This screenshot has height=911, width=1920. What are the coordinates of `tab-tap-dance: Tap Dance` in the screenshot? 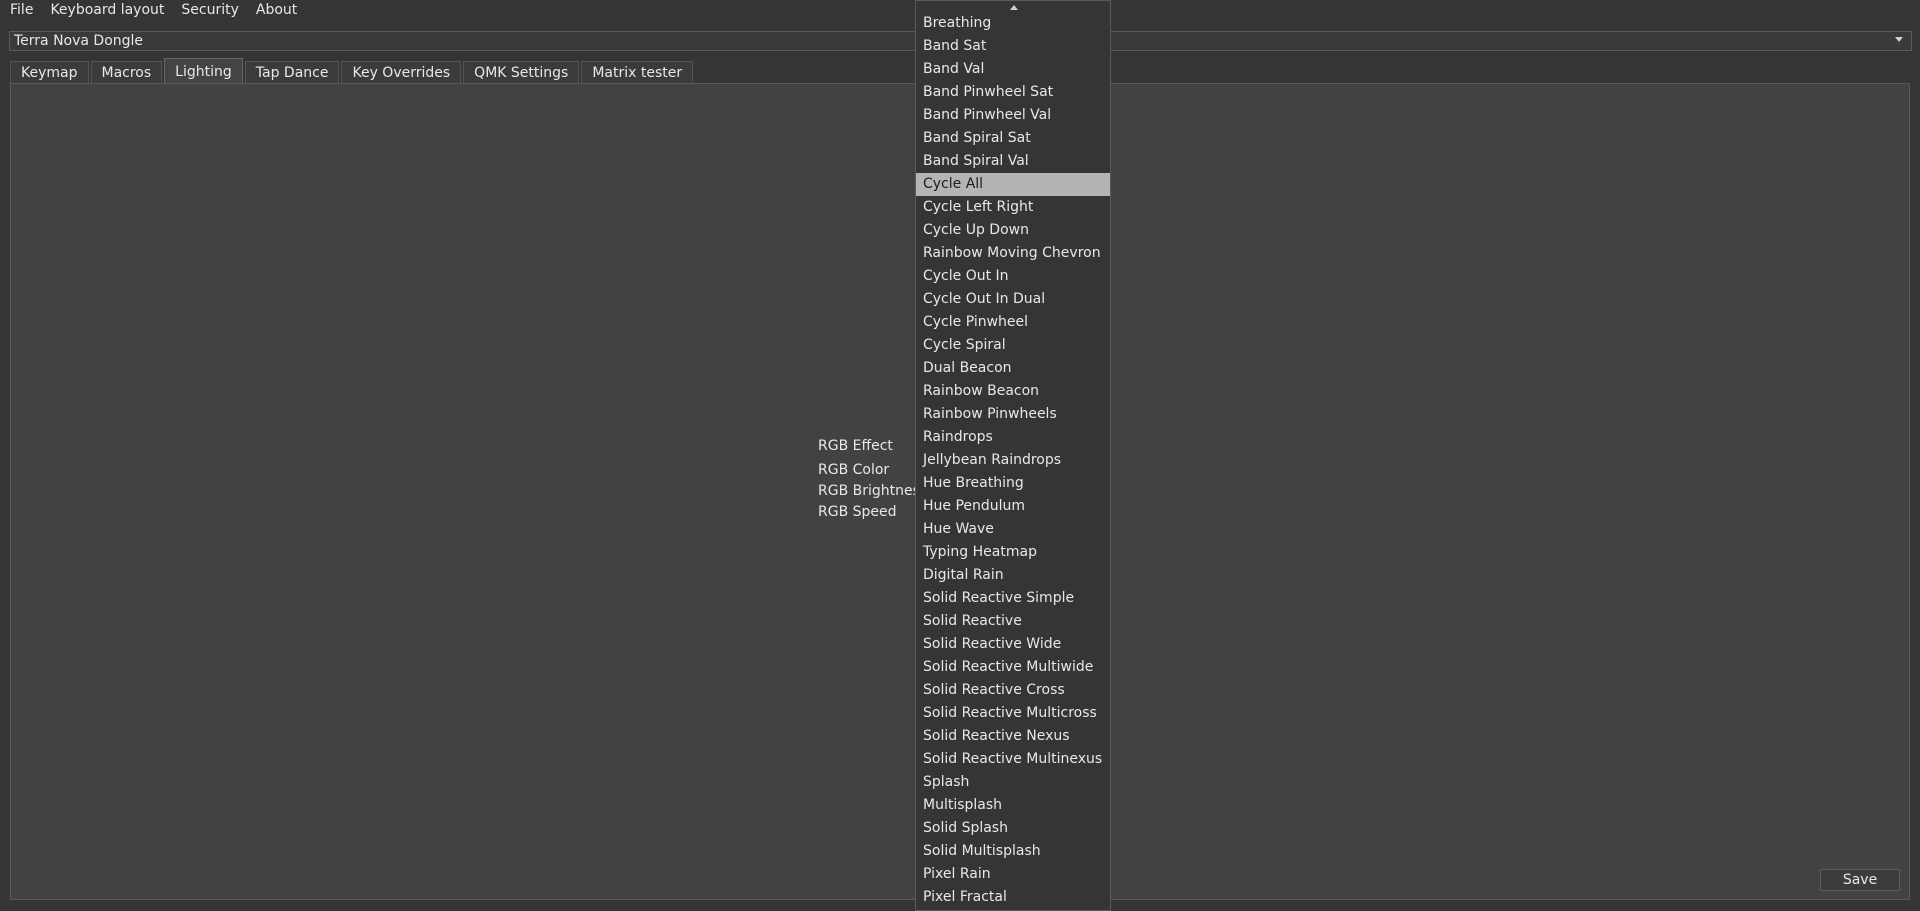 It's located at (292, 72).